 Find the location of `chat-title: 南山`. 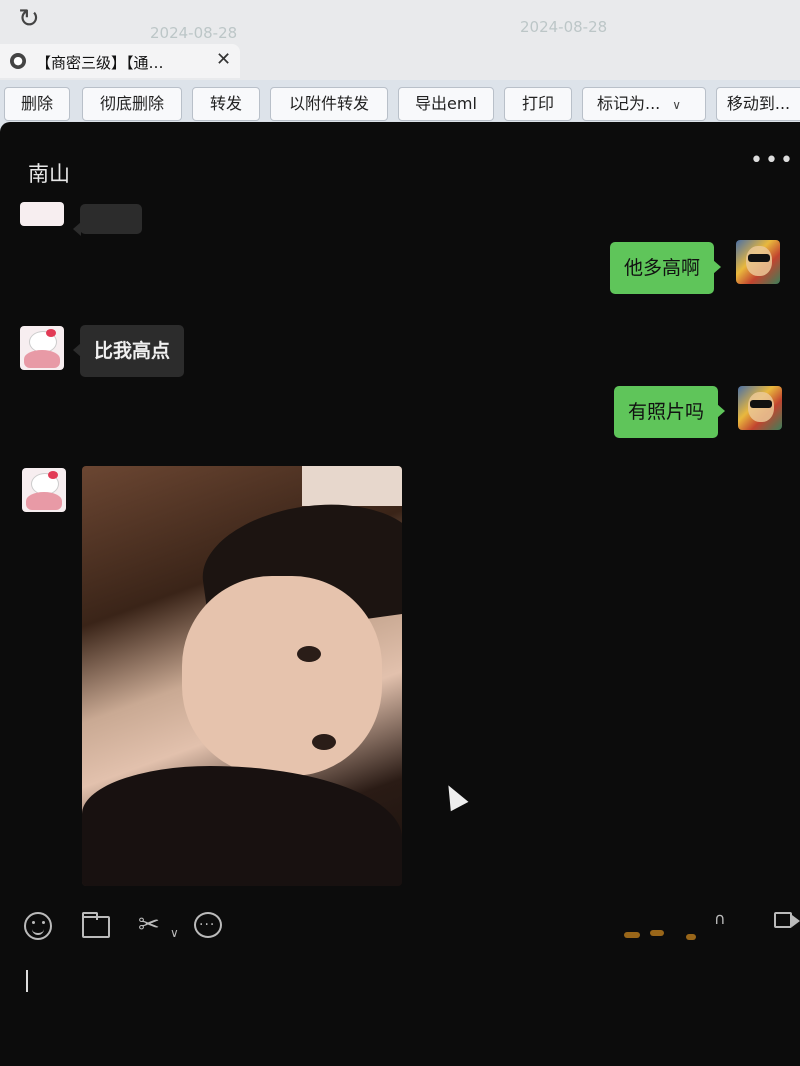

chat-title: 南山 is located at coordinates (49, 174).